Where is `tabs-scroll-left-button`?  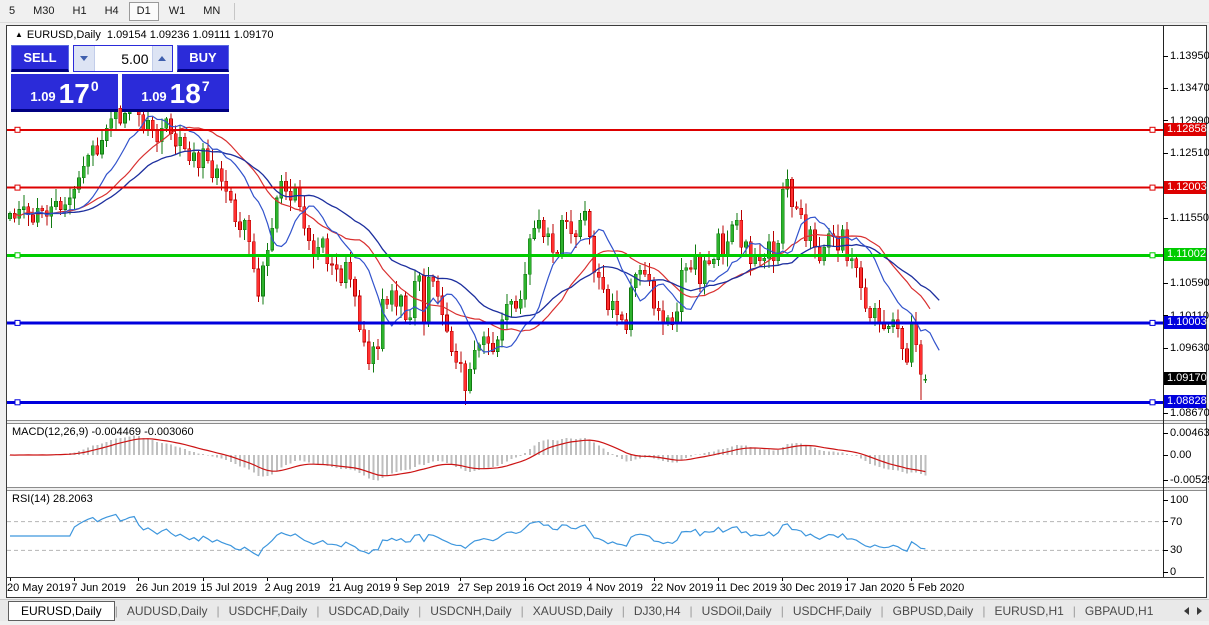 tabs-scroll-left-button is located at coordinates (1186, 611).